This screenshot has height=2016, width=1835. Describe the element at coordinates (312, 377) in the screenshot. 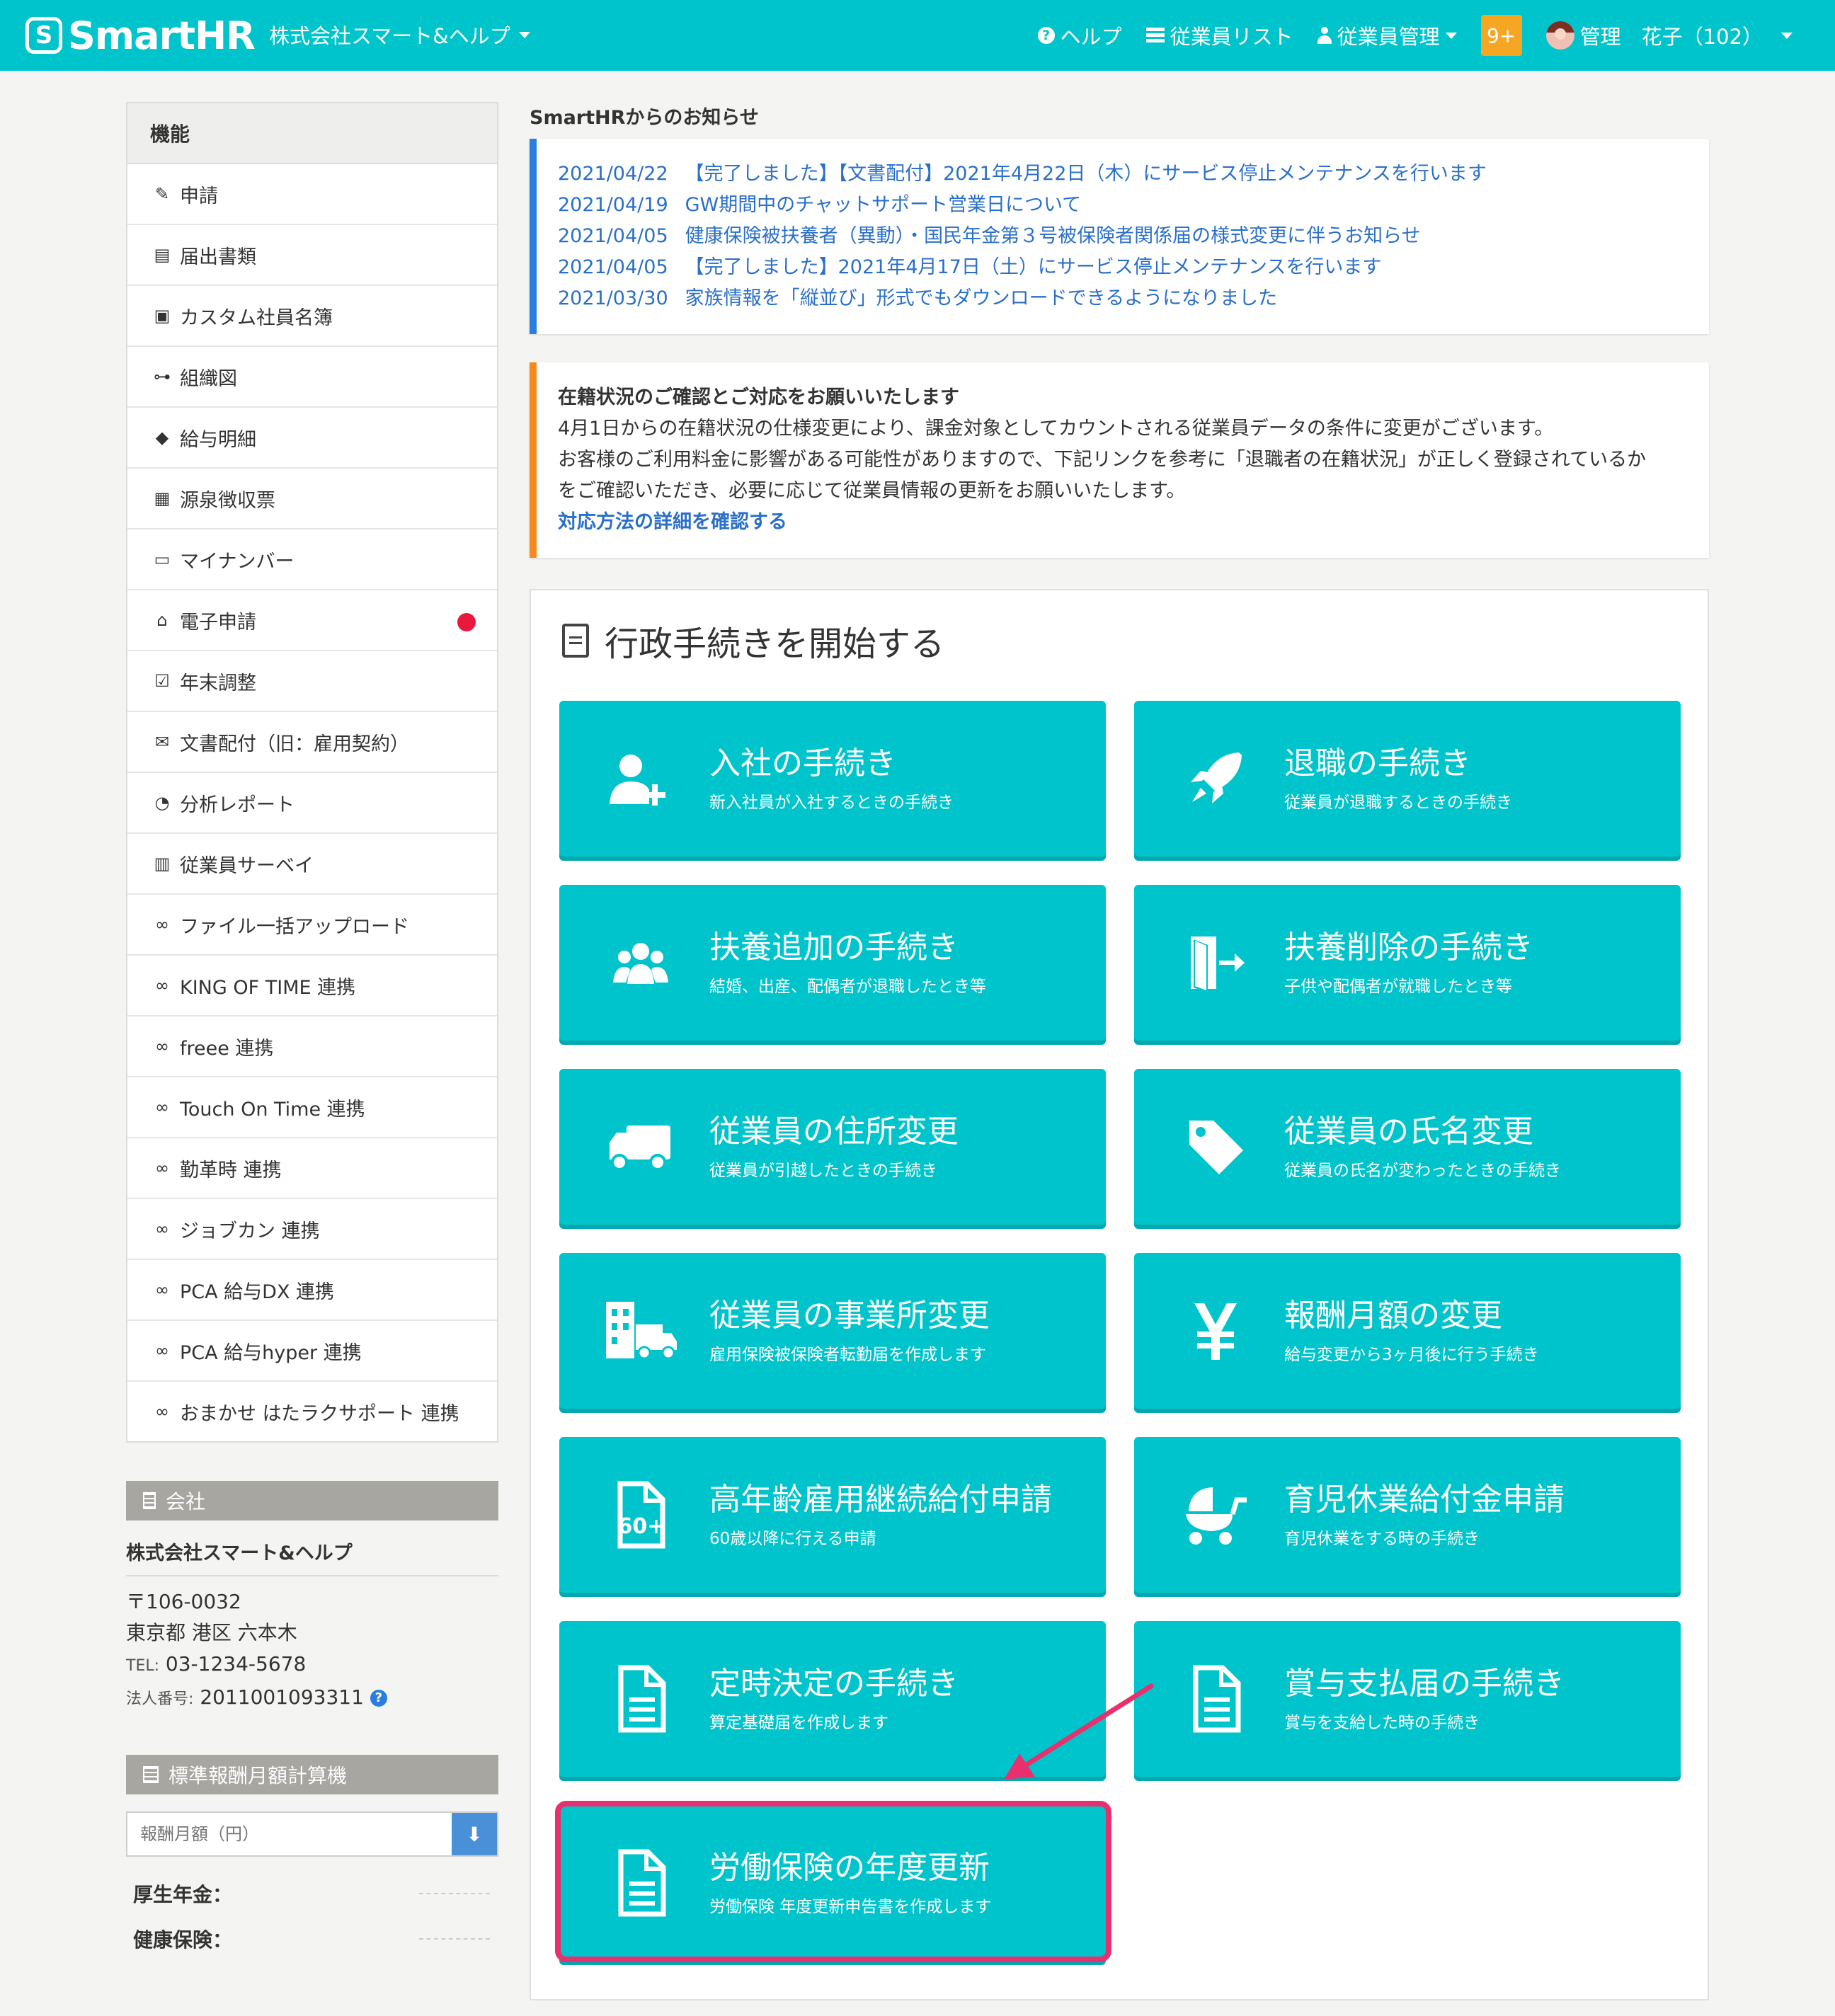

I see `sidebar-item: ⊶ 組織図` at that location.